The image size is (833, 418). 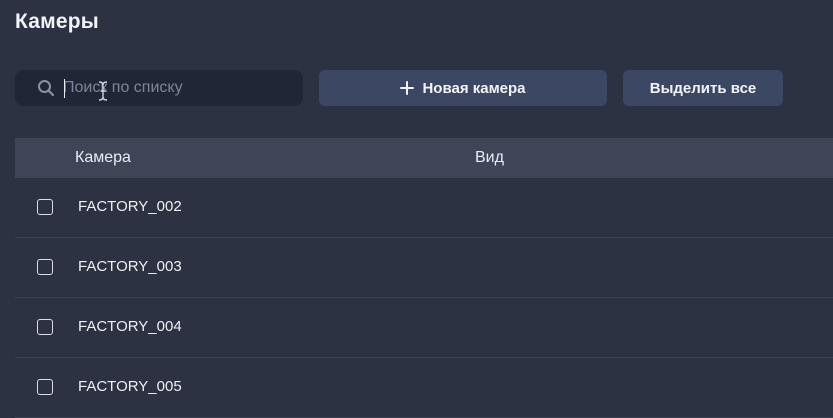 What do you see at coordinates (489, 158) in the screenshot?
I see `column-header-view: Вид` at bounding box center [489, 158].